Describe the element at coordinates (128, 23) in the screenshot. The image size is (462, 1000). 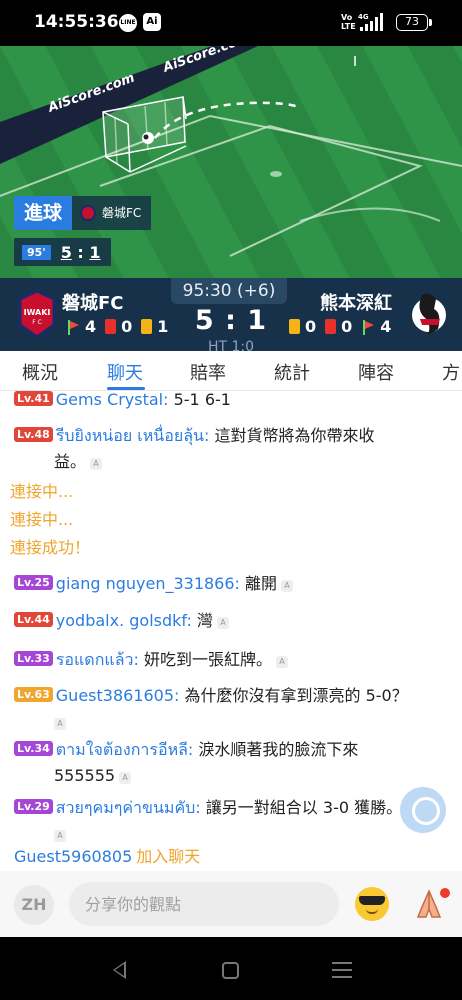
I see `line-app-icon: LINE` at that location.